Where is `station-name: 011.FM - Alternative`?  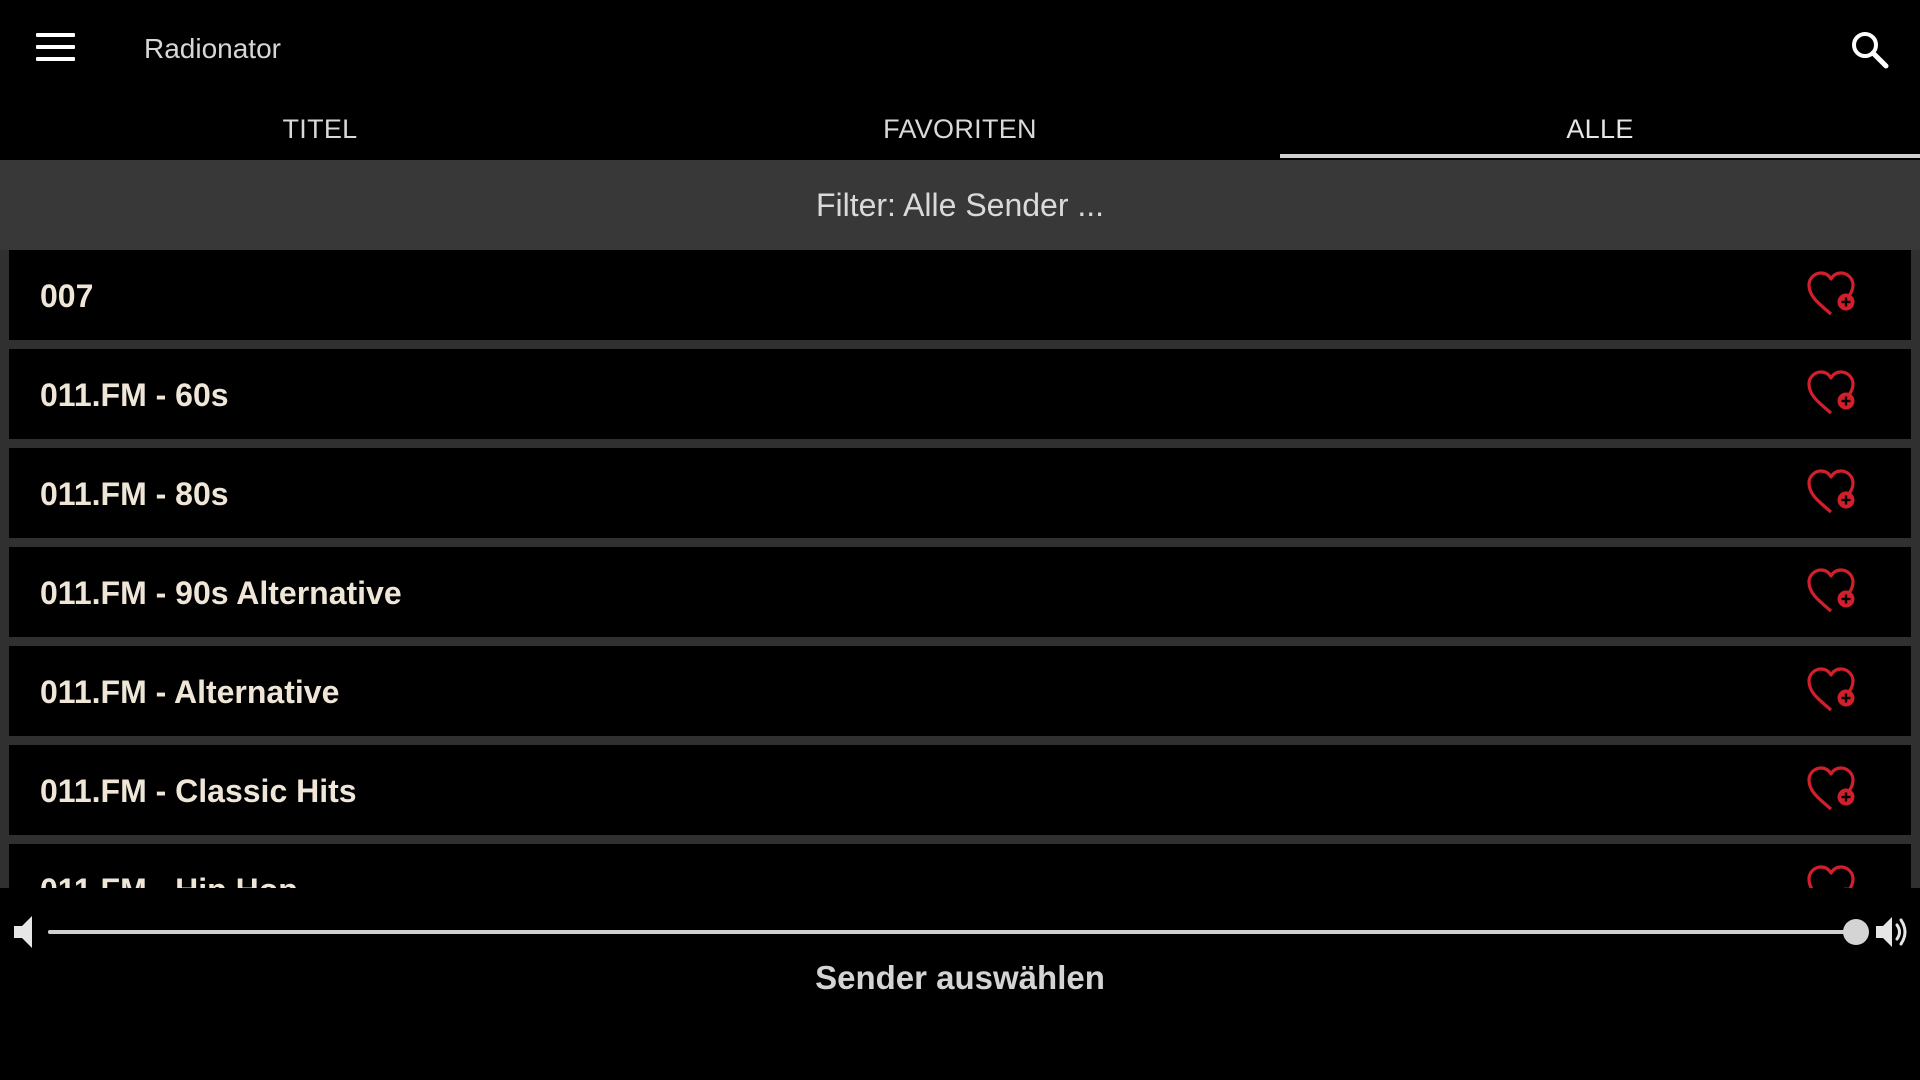 station-name: 011.FM - Alternative is located at coordinates (190, 692).